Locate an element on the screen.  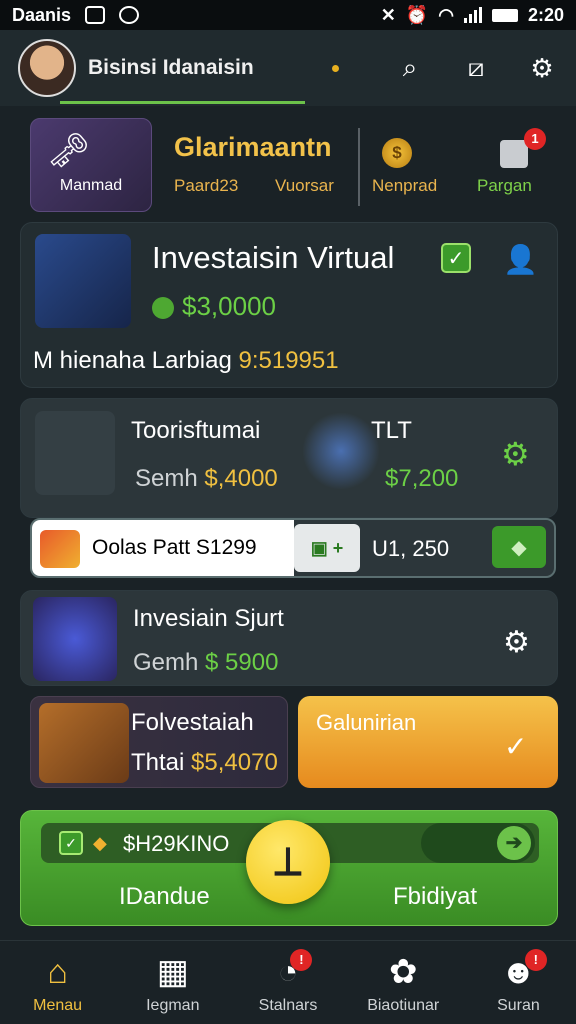
status-dot is located at coordinates (335, 68).